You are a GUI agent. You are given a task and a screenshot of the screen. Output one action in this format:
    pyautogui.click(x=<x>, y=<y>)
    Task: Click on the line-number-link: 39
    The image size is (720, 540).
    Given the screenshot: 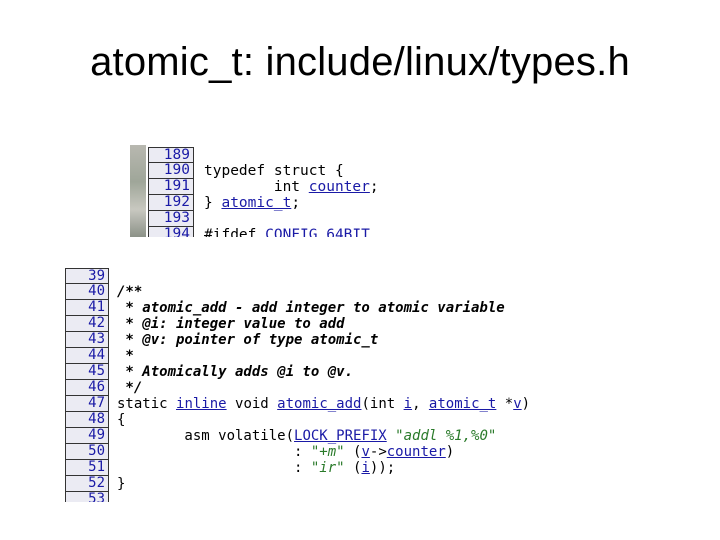 What is the action you would take?
    pyautogui.click(x=87, y=276)
    